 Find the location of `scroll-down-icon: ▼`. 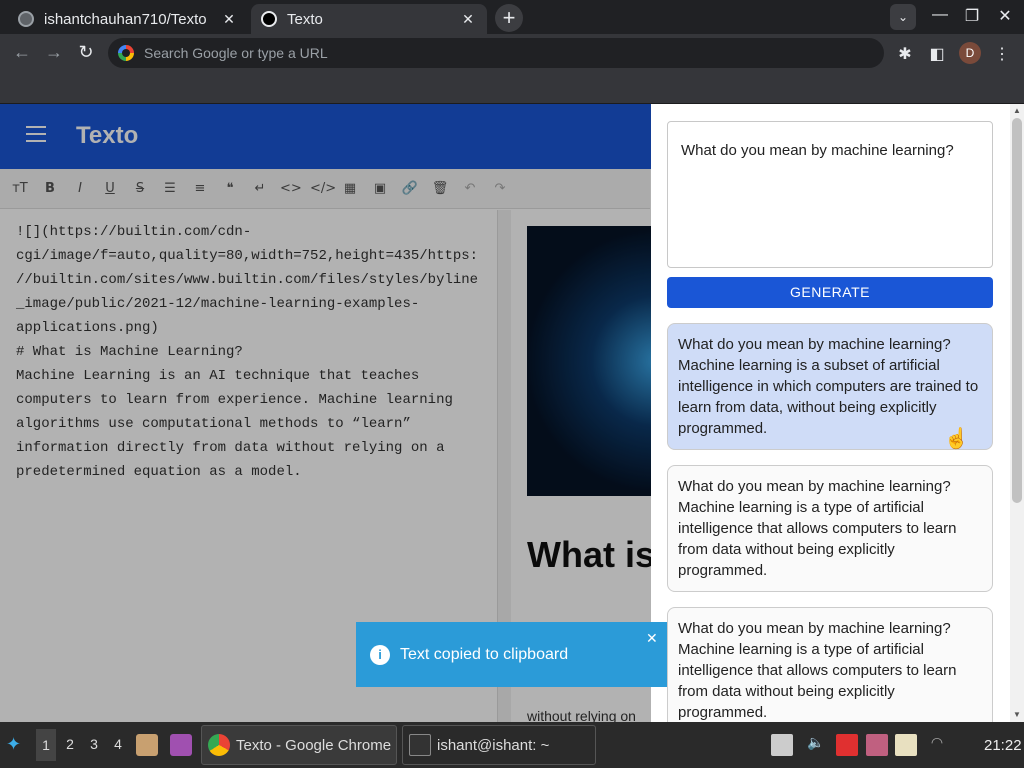

scroll-down-icon: ▼ is located at coordinates (1017, 714).